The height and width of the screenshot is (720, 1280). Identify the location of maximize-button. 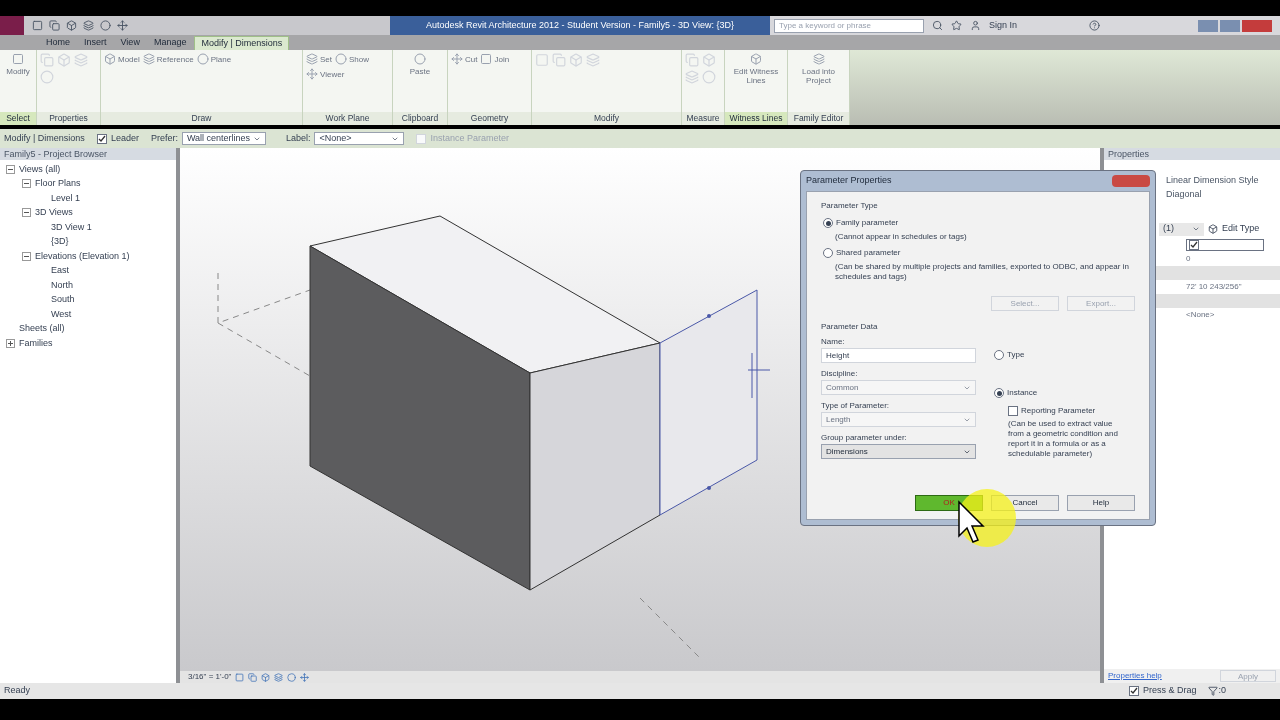
(1230, 25).